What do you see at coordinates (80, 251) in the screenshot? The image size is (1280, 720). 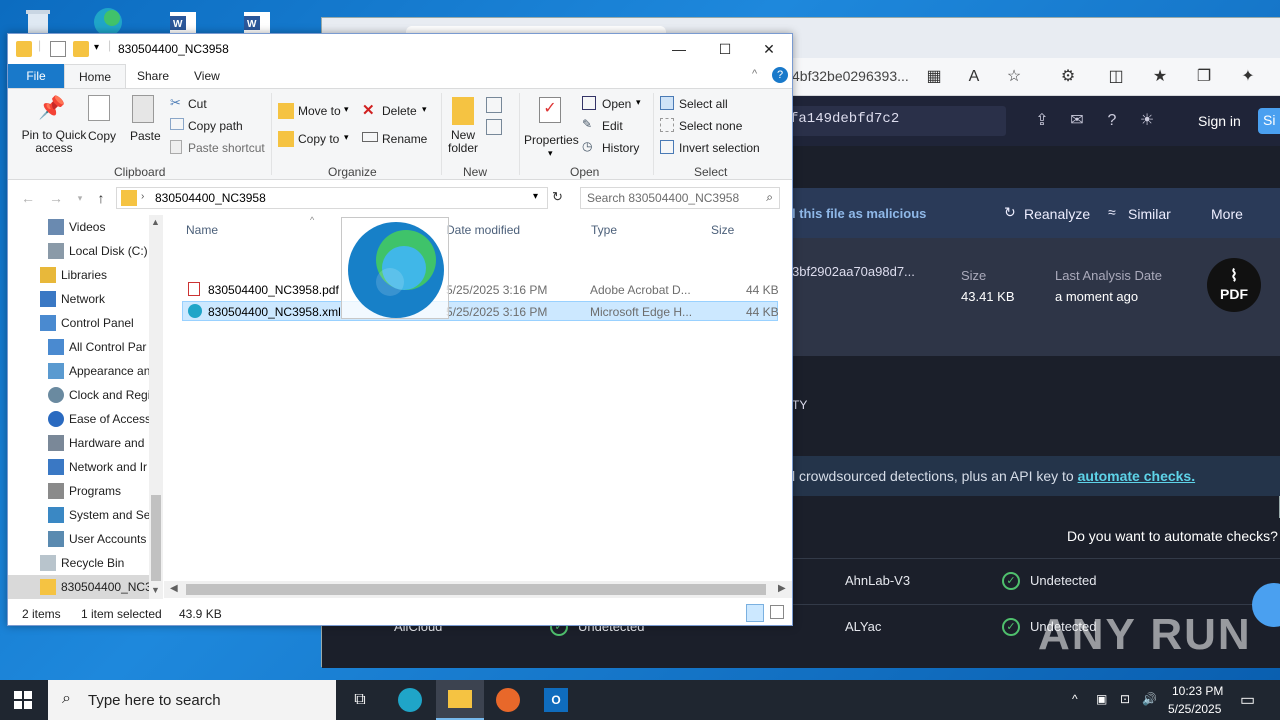 I see `nav-item-local-disk: Local Disk (C:)` at bounding box center [80, 251].